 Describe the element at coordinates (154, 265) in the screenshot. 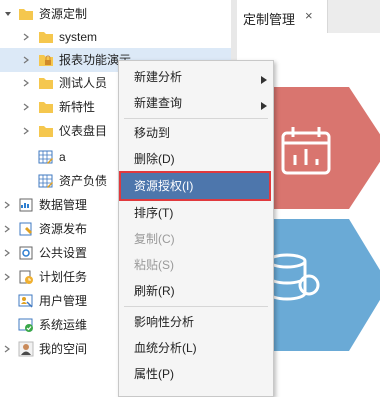

I see `menu-item-label: 粘贴(S)` at that location.